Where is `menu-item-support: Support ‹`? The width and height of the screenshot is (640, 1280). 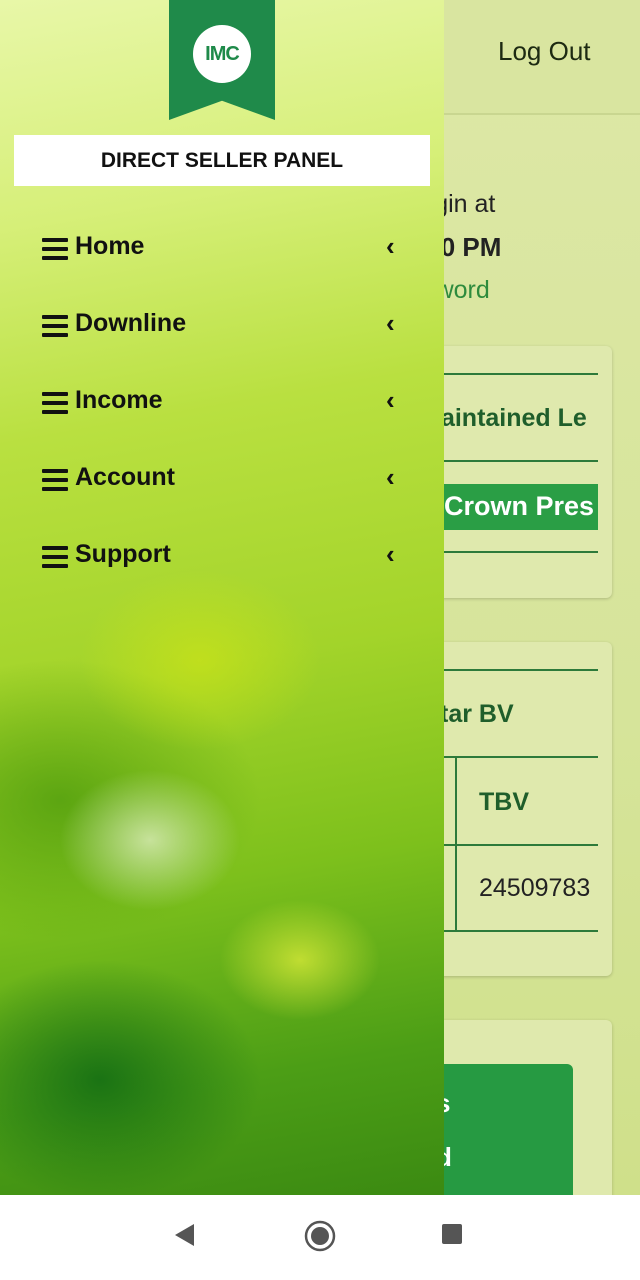 menu-item-support: Support ‹ is located at coordinates (222, 560).